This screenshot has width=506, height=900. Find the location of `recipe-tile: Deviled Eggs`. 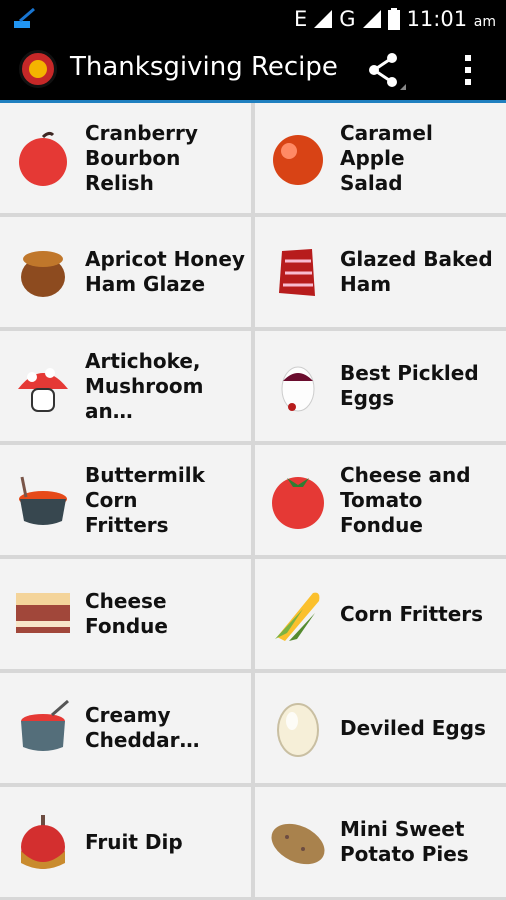

recipe-tile: Deviled Eggs is located at coordinates (380, 728).